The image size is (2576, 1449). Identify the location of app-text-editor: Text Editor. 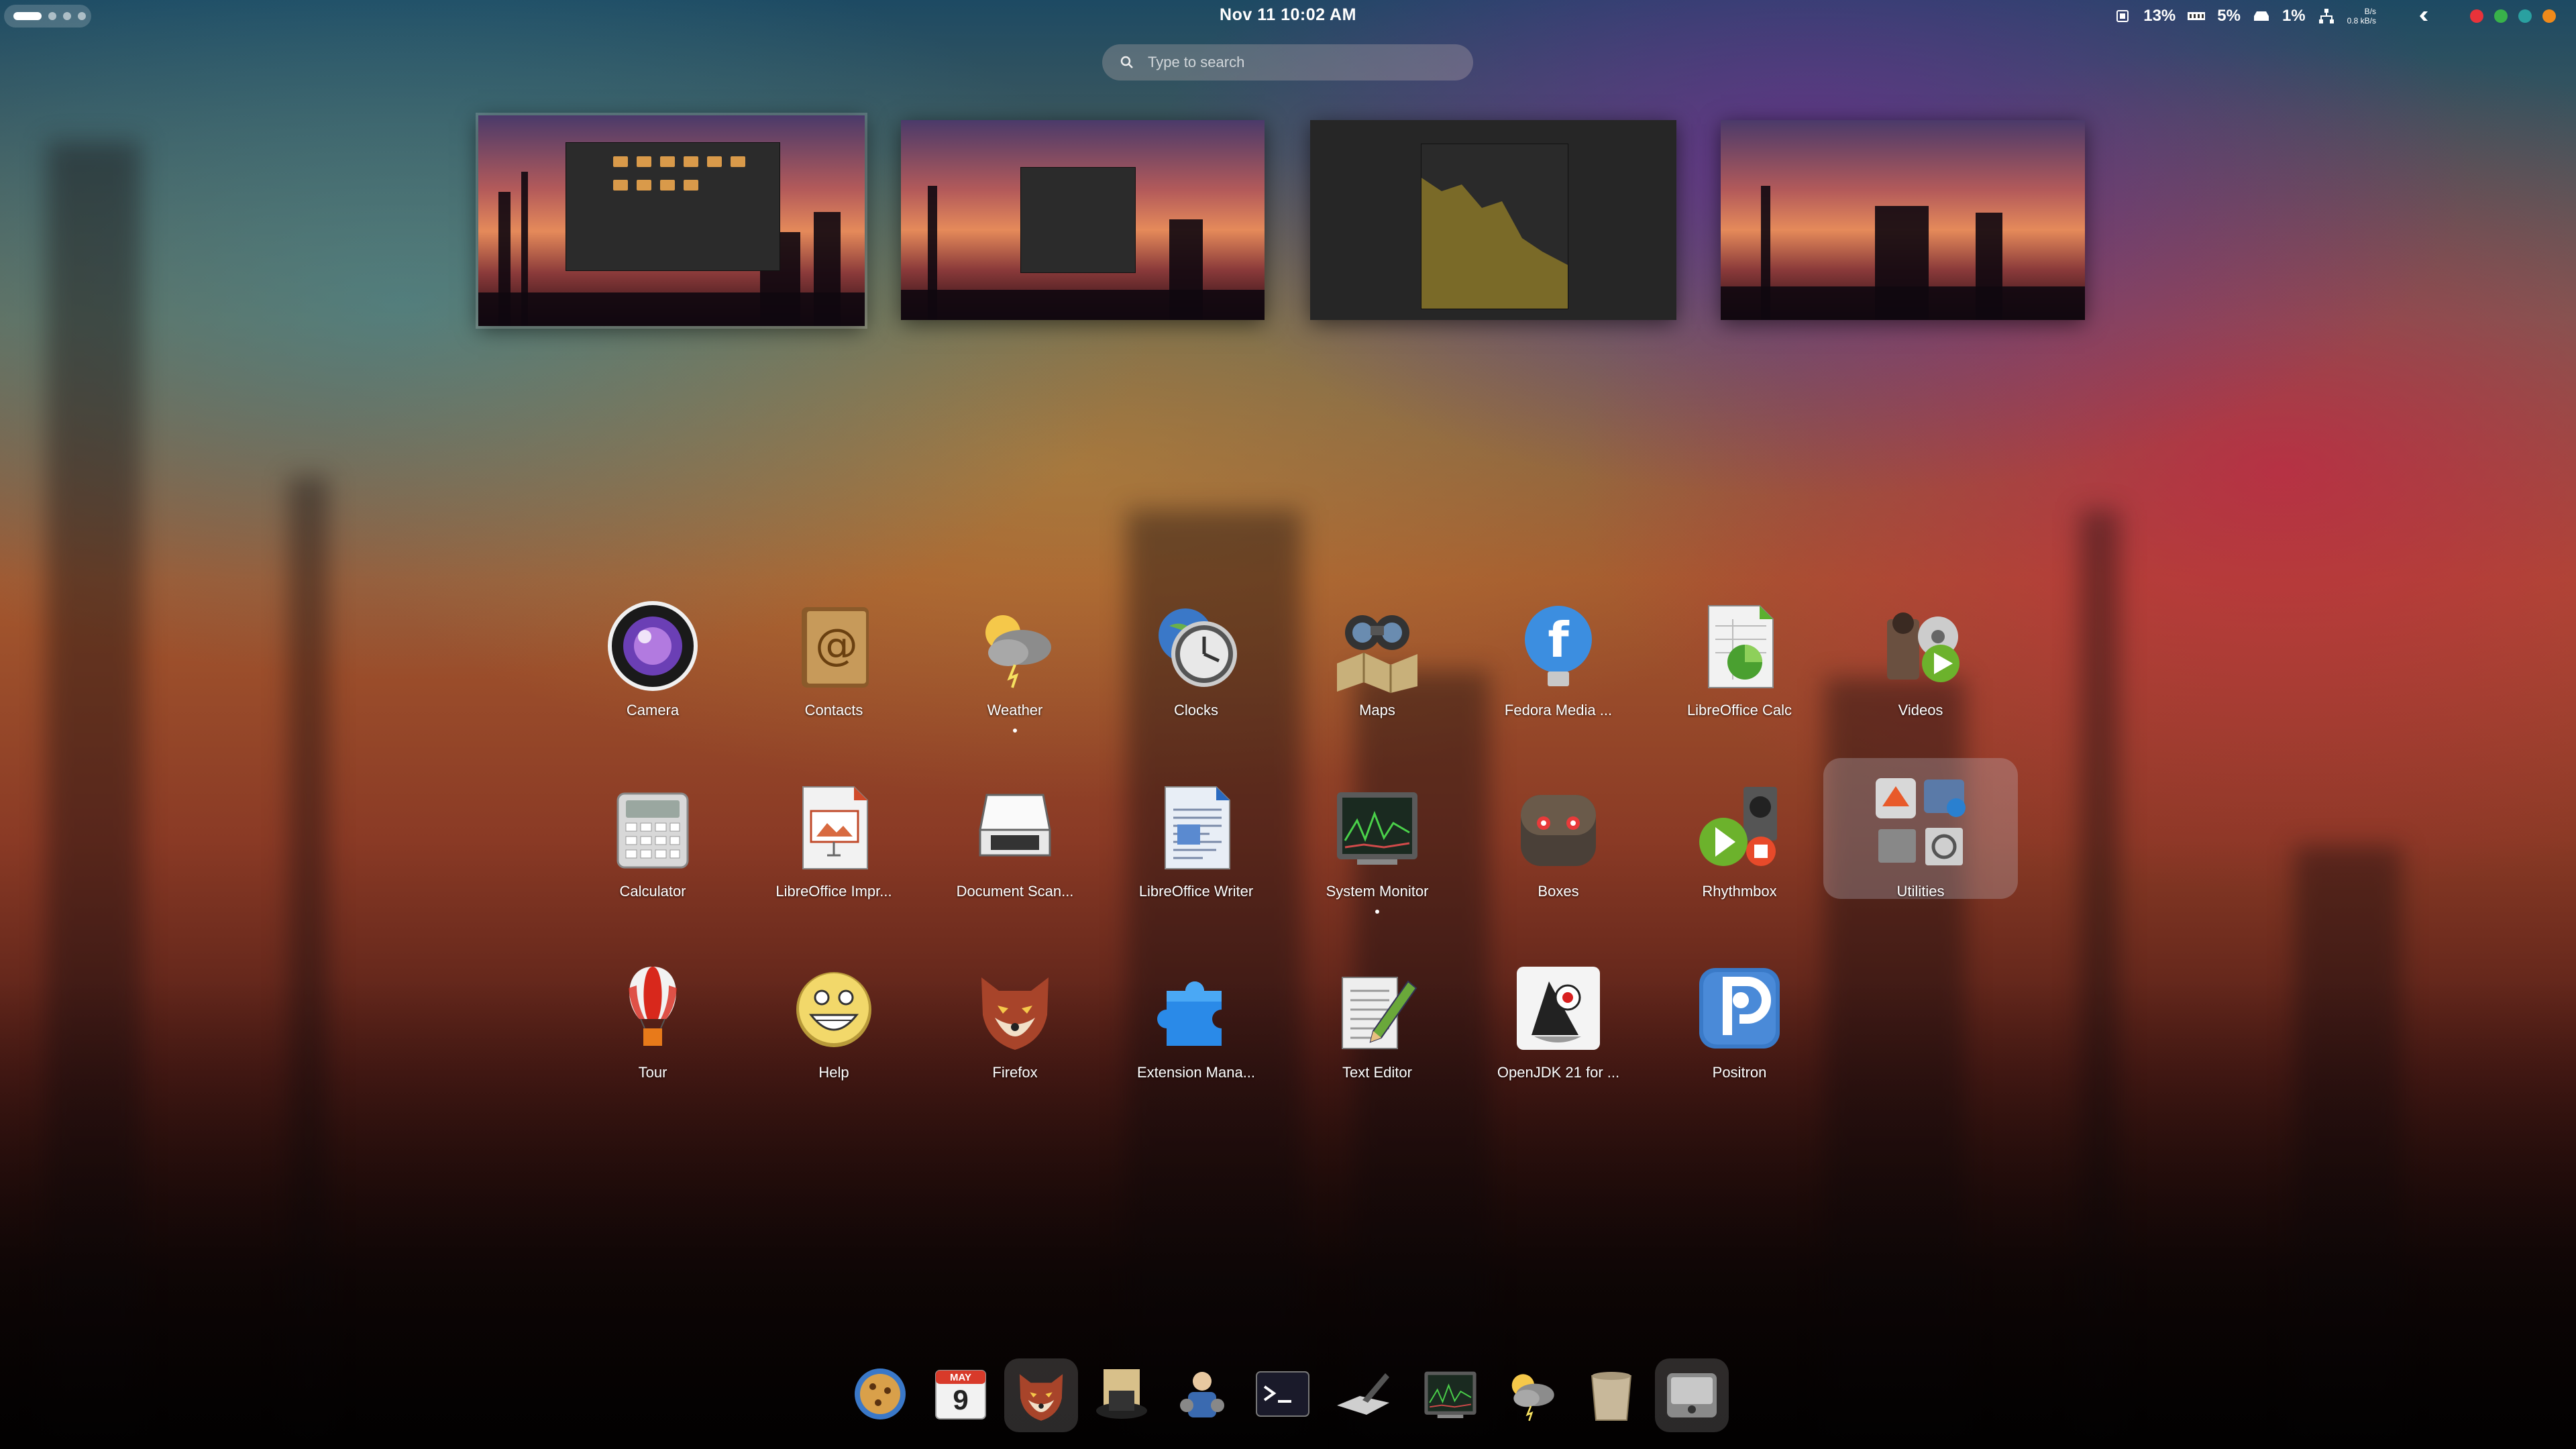
(1377, 1023).